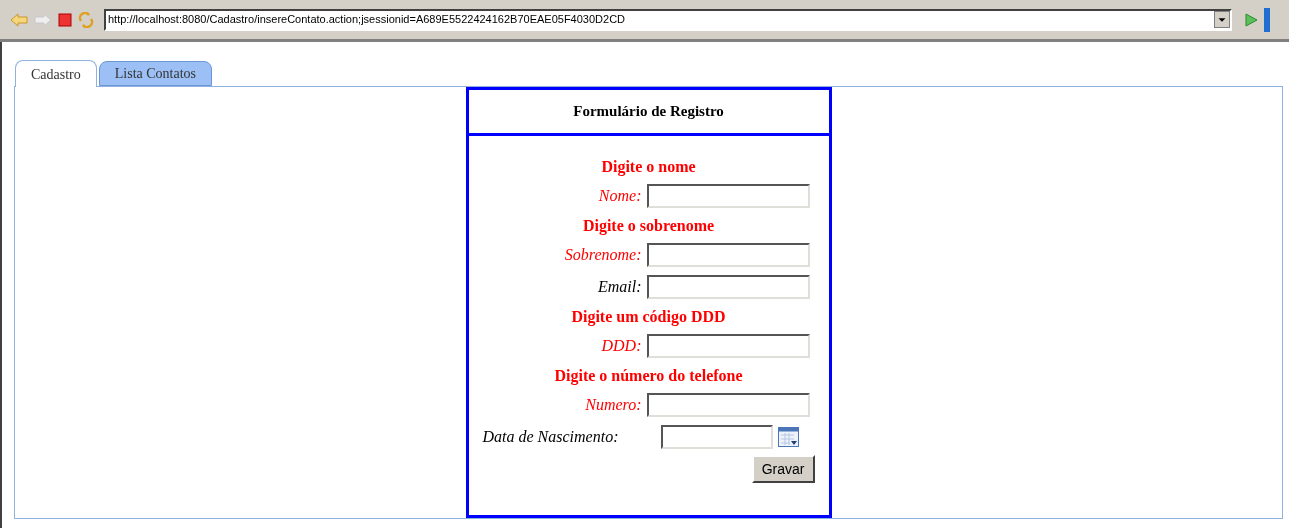  What do you see at coordinates (1251, 19) in the screenshot?
I see `go-arrow-icon` at bounding box center [1251, 19].